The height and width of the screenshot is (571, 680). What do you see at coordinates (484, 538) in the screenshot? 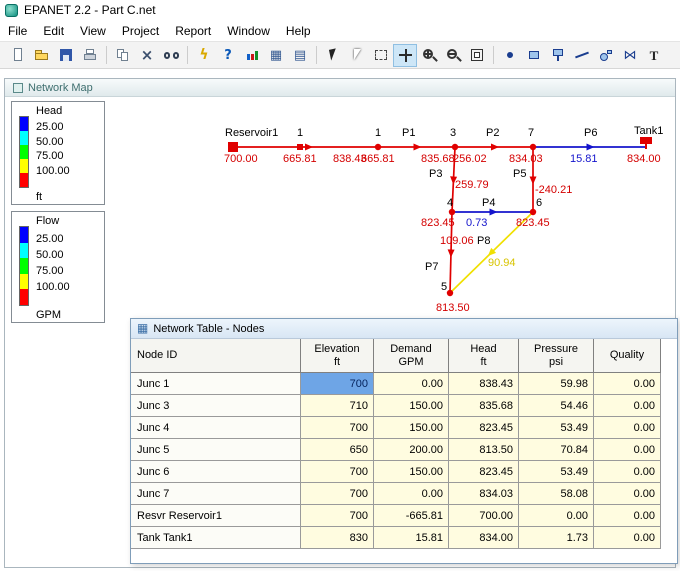
I see `value-cell: 834.00` at bounding box center [484, 538].